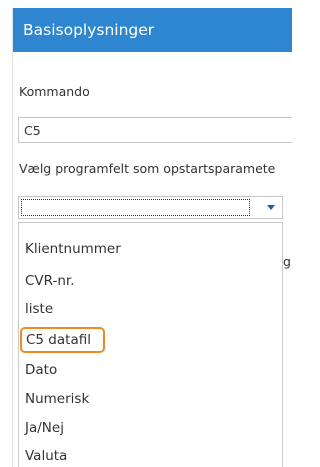 The width and height of the screenshot is (320, 467). I want to click on startup-parameter-label: Vælg programfelt som opstartsparamete, so click(147, 168).